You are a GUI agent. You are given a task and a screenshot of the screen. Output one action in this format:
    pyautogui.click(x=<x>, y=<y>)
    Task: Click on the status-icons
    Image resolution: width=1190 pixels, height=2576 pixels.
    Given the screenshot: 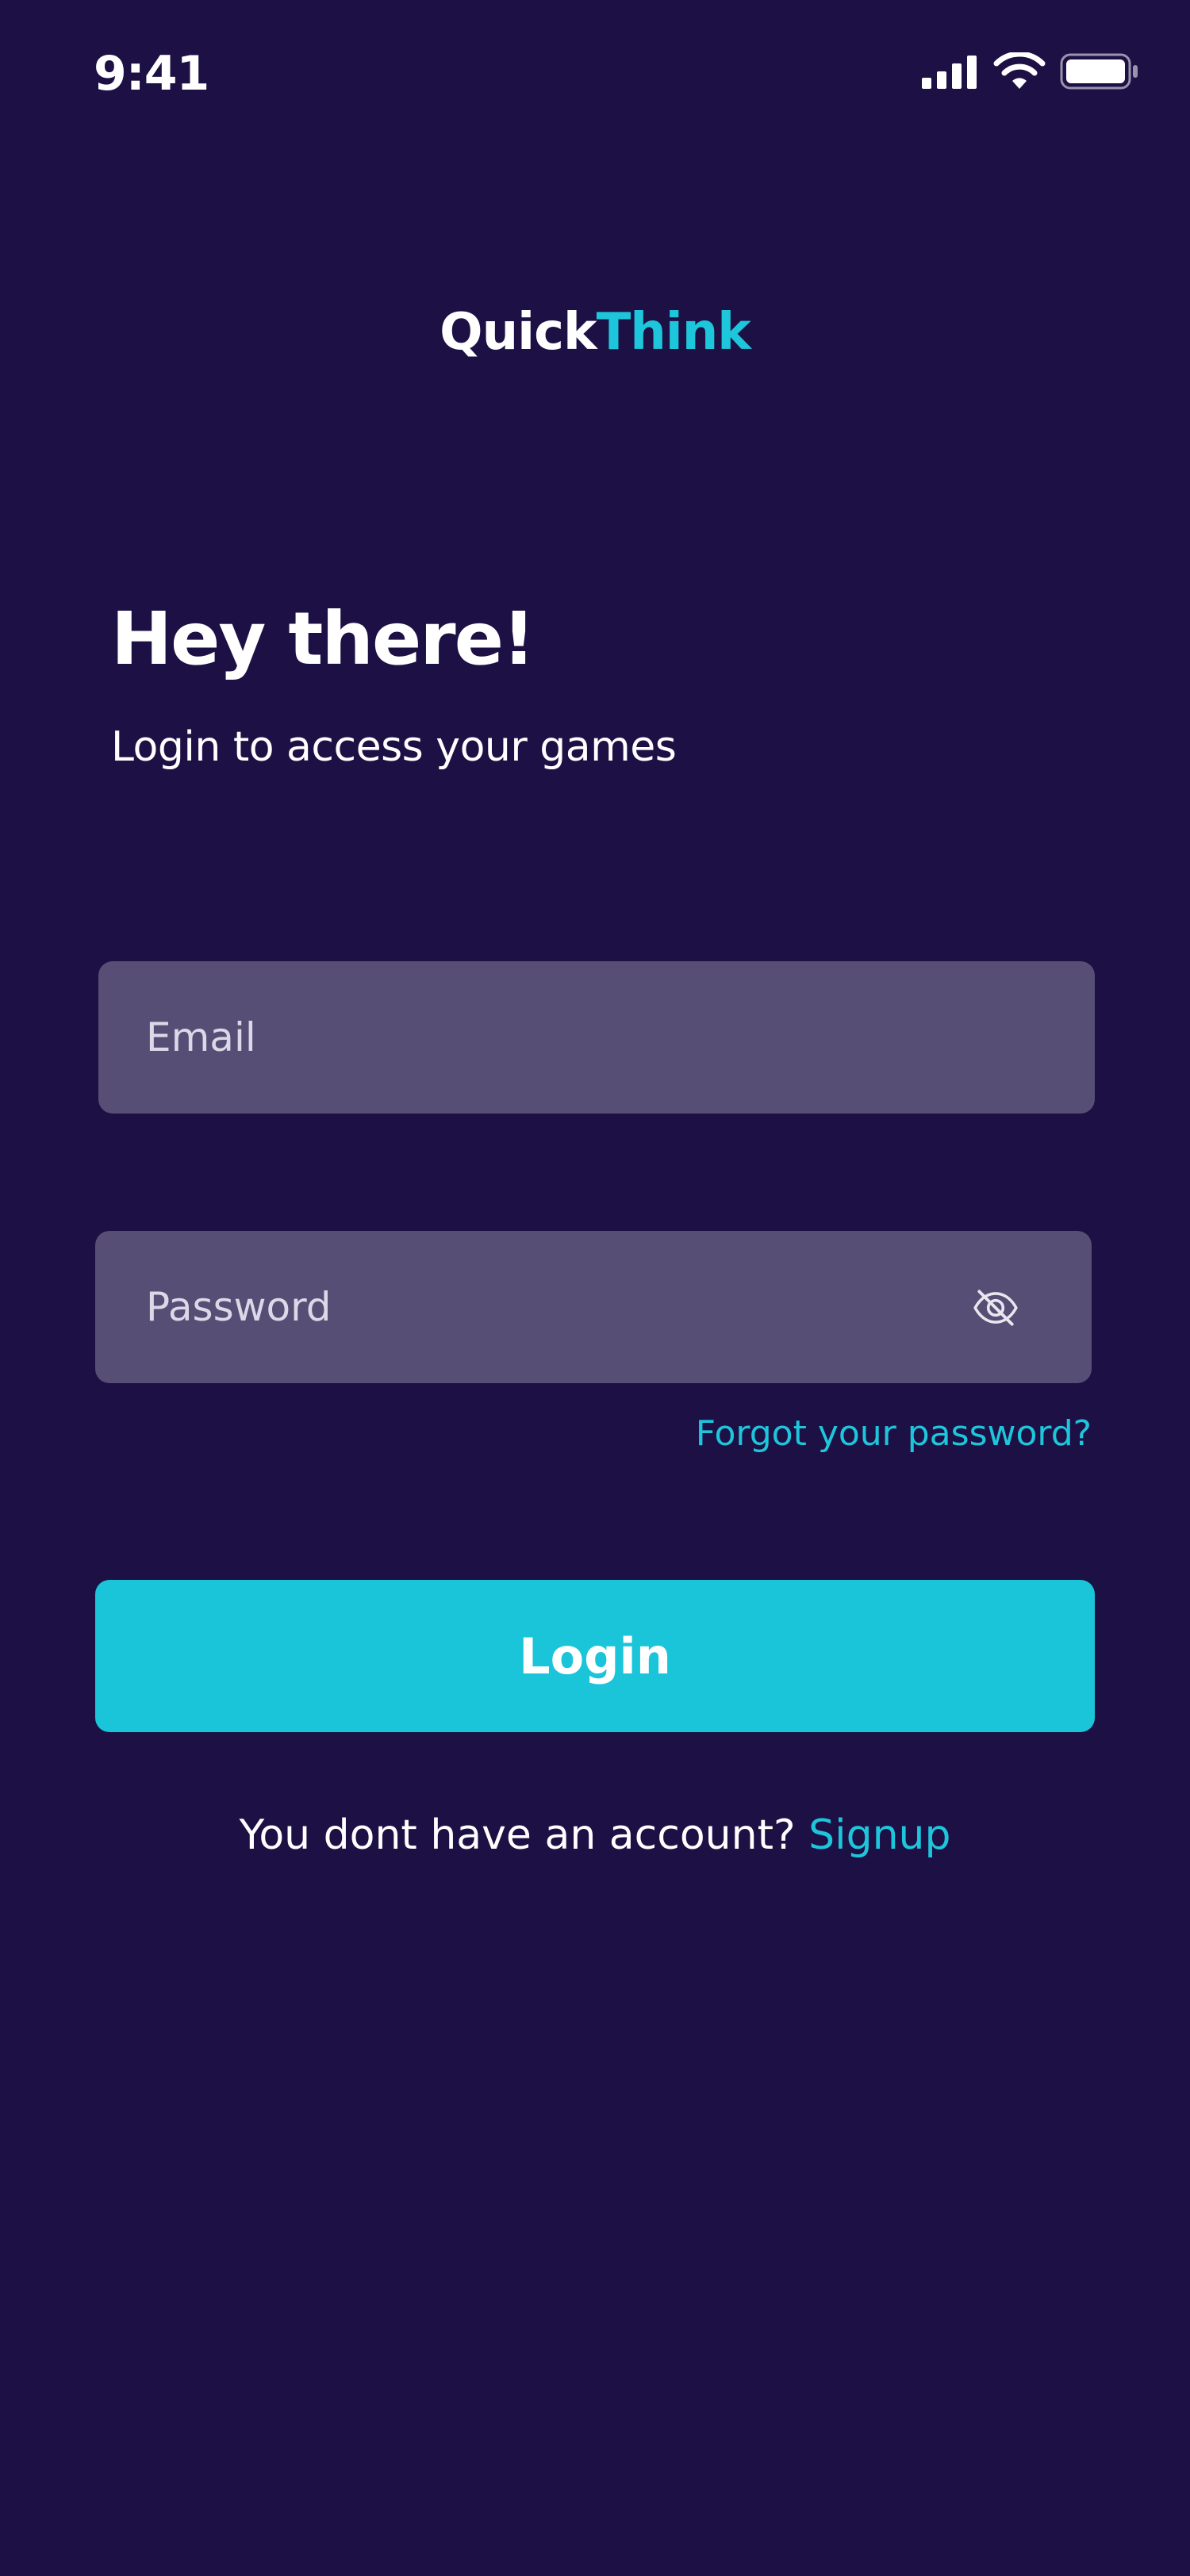 What is the action you would take?
    pyautogui.click(x=1030, y=71)
    